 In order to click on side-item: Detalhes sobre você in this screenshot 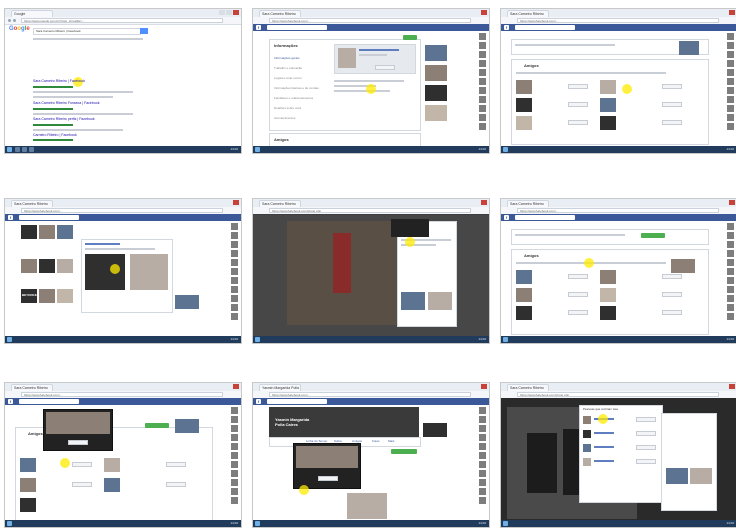, I will do `click(287, 108)`.